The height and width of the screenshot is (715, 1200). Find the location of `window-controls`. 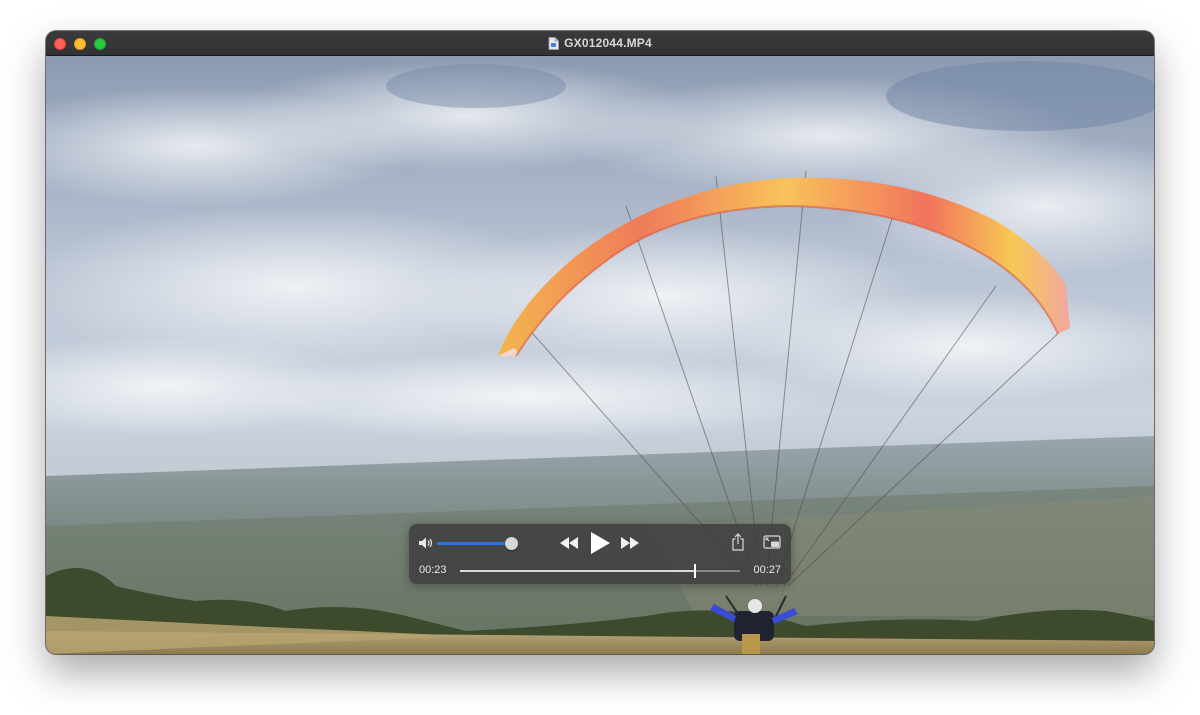

window-controls is located at coordinates (80, 44).